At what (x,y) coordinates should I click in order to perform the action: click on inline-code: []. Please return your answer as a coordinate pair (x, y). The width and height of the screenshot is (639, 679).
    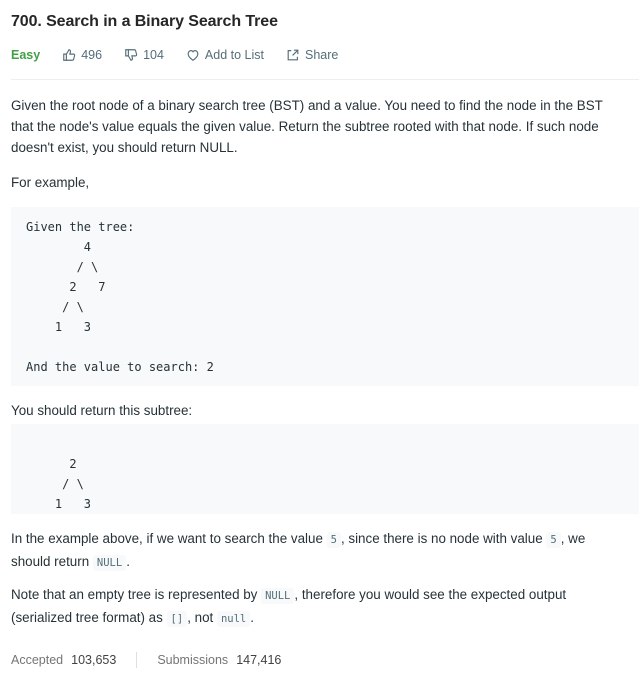
    Looking at the image, I should click on (177, 619).